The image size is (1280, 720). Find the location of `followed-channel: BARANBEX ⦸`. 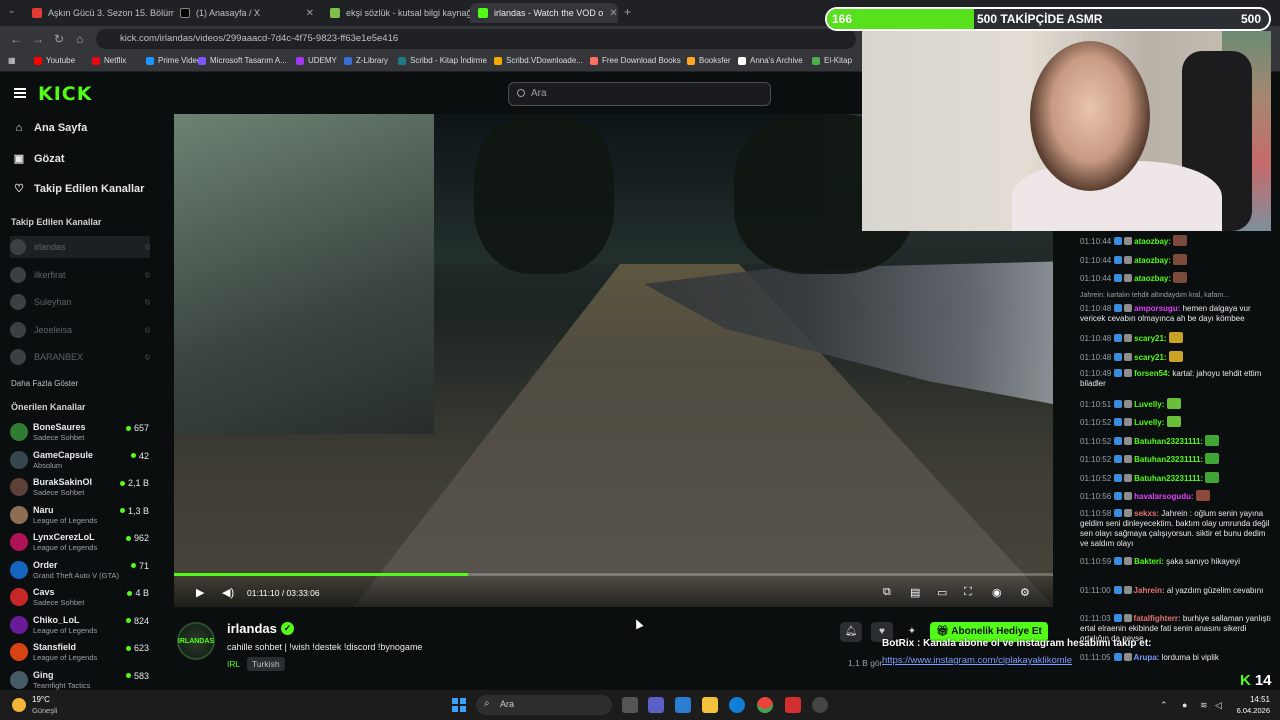

followed-channel: BARANBEX ⦸ is located at coordinates (80, 357).